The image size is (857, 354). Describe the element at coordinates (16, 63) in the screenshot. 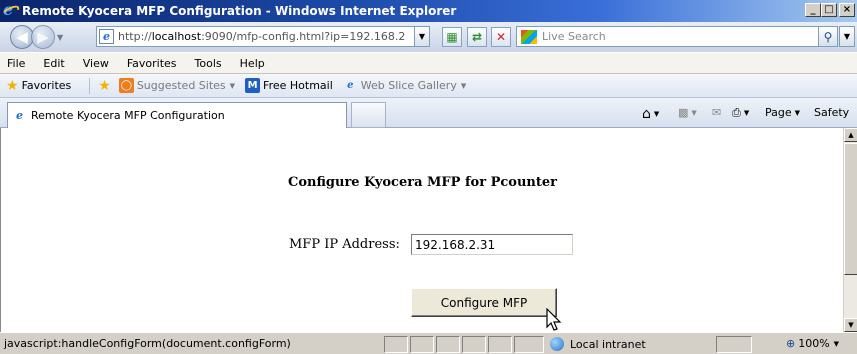

I see `menu-file: File` at that location.